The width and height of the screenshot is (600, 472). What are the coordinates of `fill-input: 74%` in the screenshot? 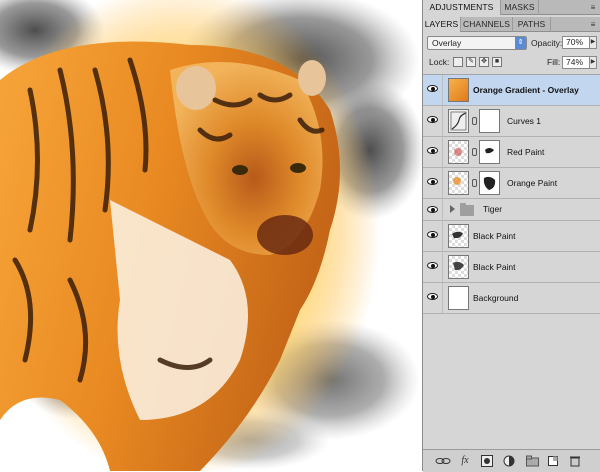 It's located at (576, 62).